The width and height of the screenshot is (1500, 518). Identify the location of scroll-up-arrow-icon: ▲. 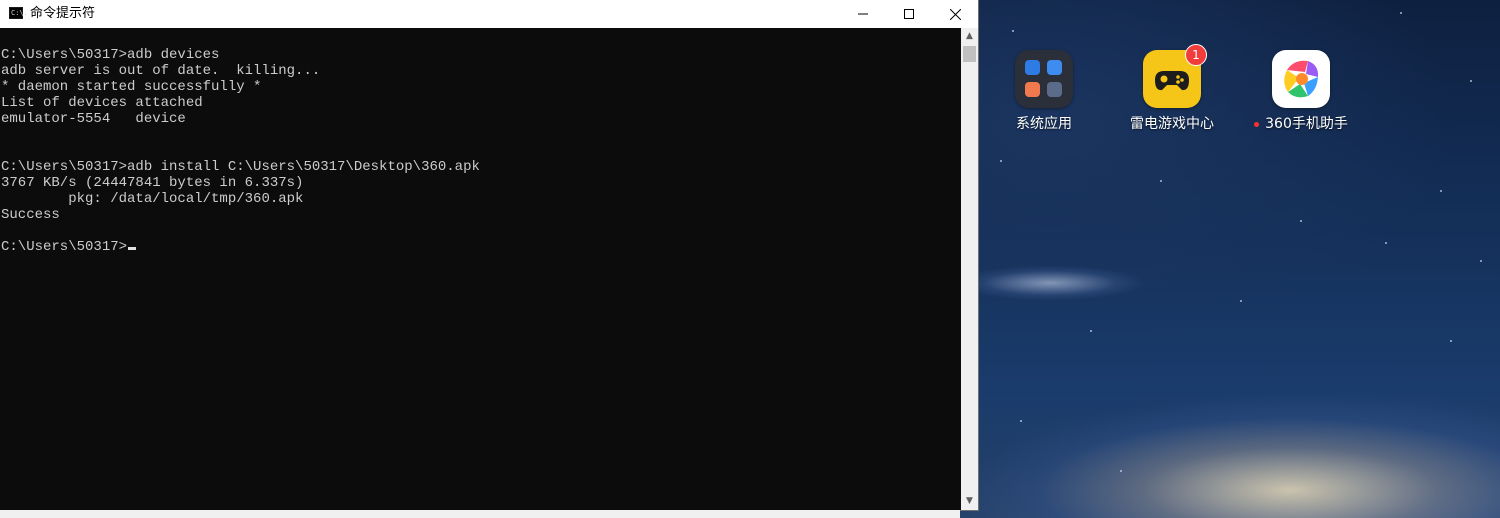
(969, 36).